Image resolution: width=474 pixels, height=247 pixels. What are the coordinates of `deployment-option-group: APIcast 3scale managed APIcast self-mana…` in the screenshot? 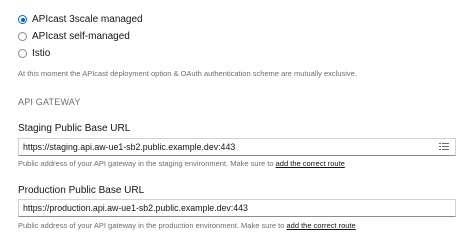 It's located at (80, 36).